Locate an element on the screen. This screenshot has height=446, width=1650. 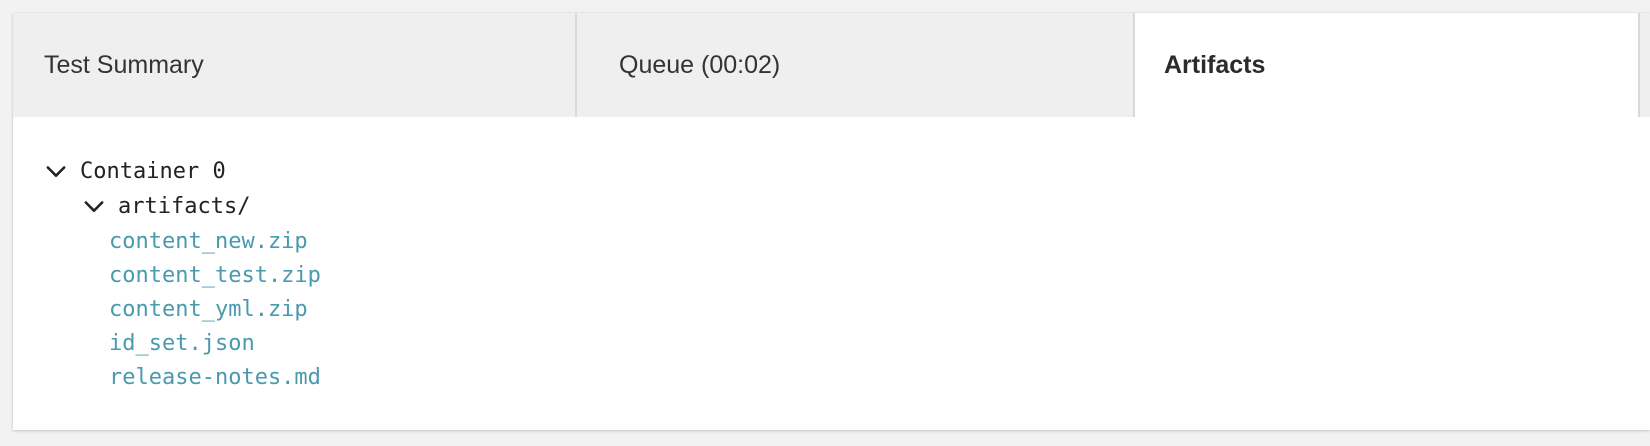
file-link-content-yml: content_yml.zip is located at coordinates (208, 309).